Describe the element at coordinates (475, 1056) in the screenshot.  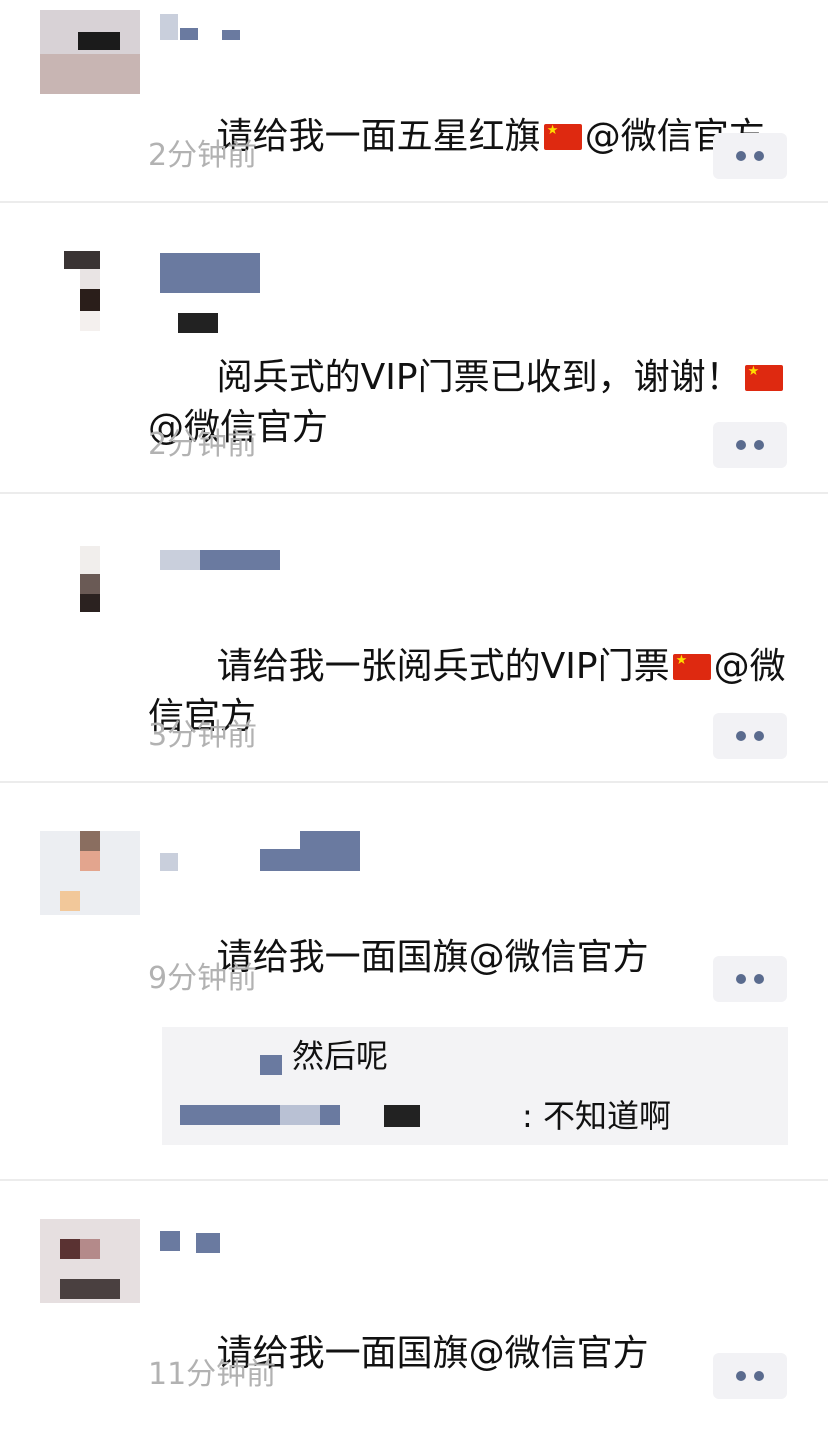
I see `reply-item: 然后呢` at that location.